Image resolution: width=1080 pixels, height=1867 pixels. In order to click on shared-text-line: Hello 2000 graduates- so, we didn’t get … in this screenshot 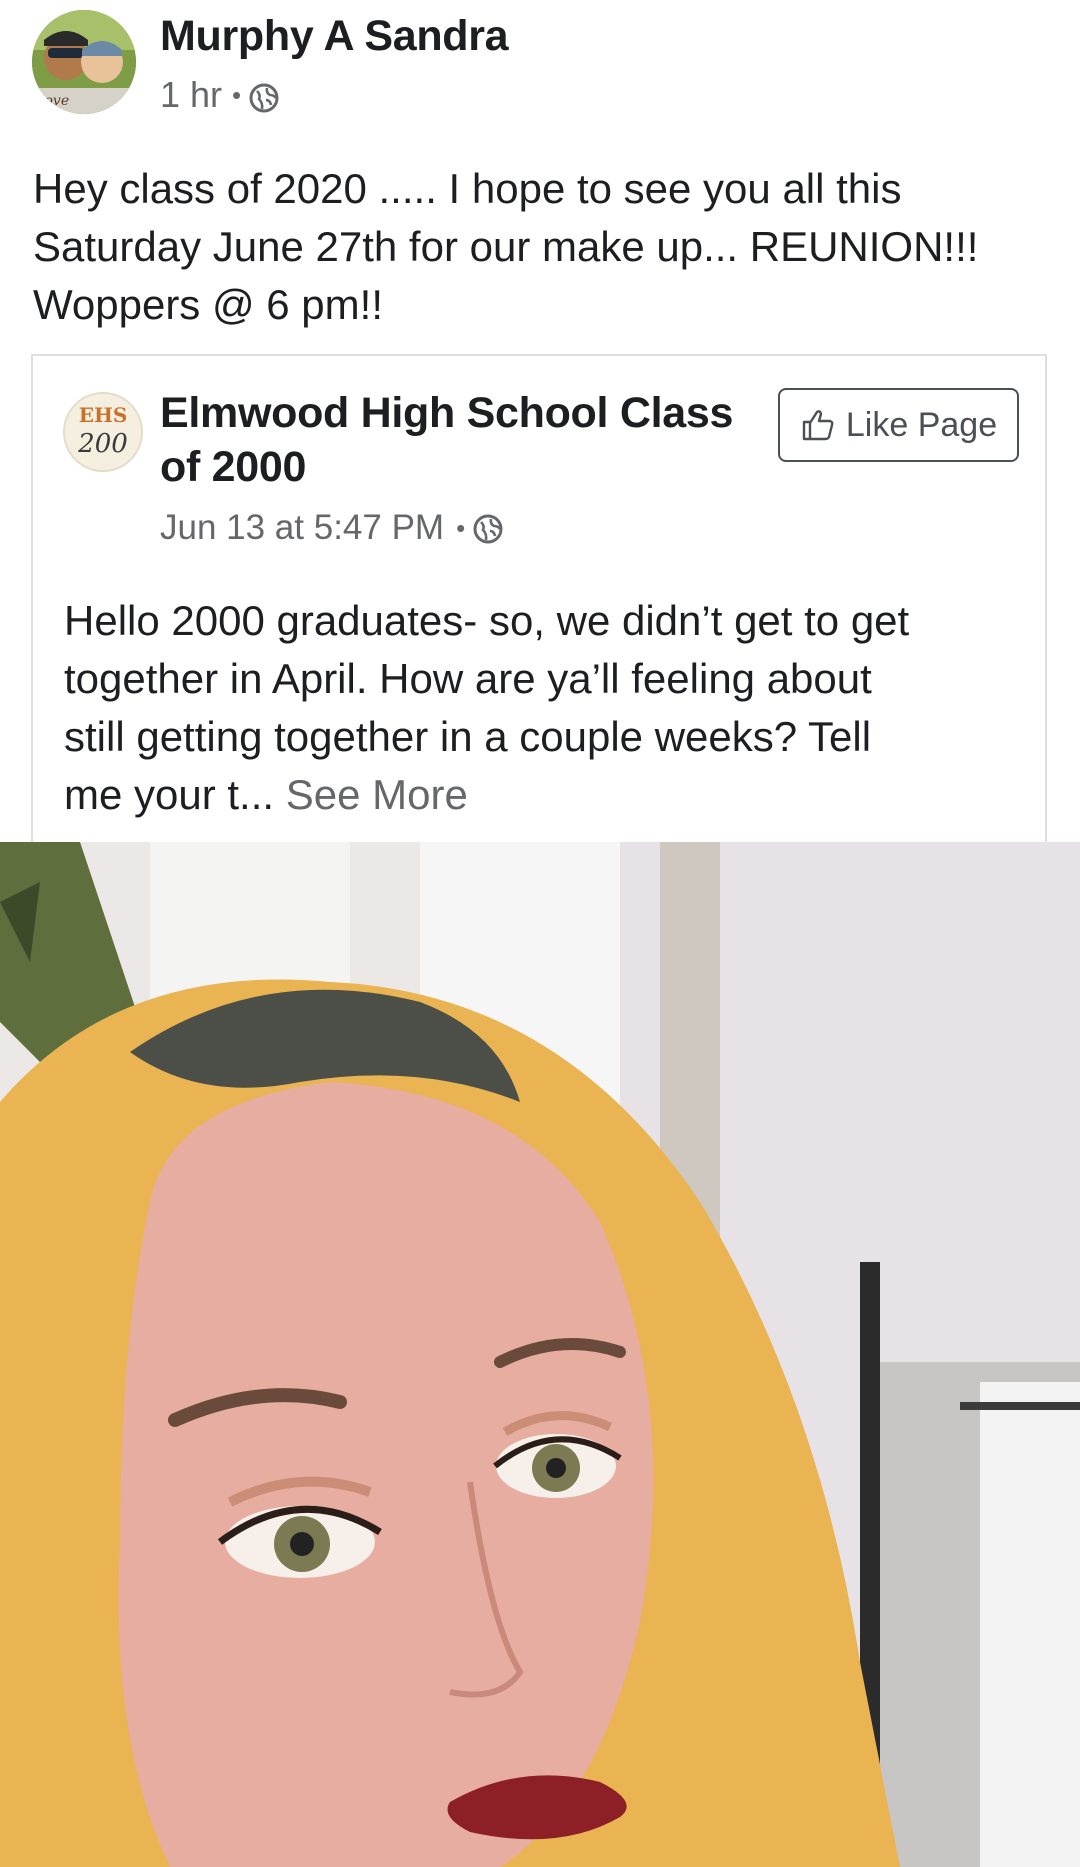, I will do `click(487, 620)`.